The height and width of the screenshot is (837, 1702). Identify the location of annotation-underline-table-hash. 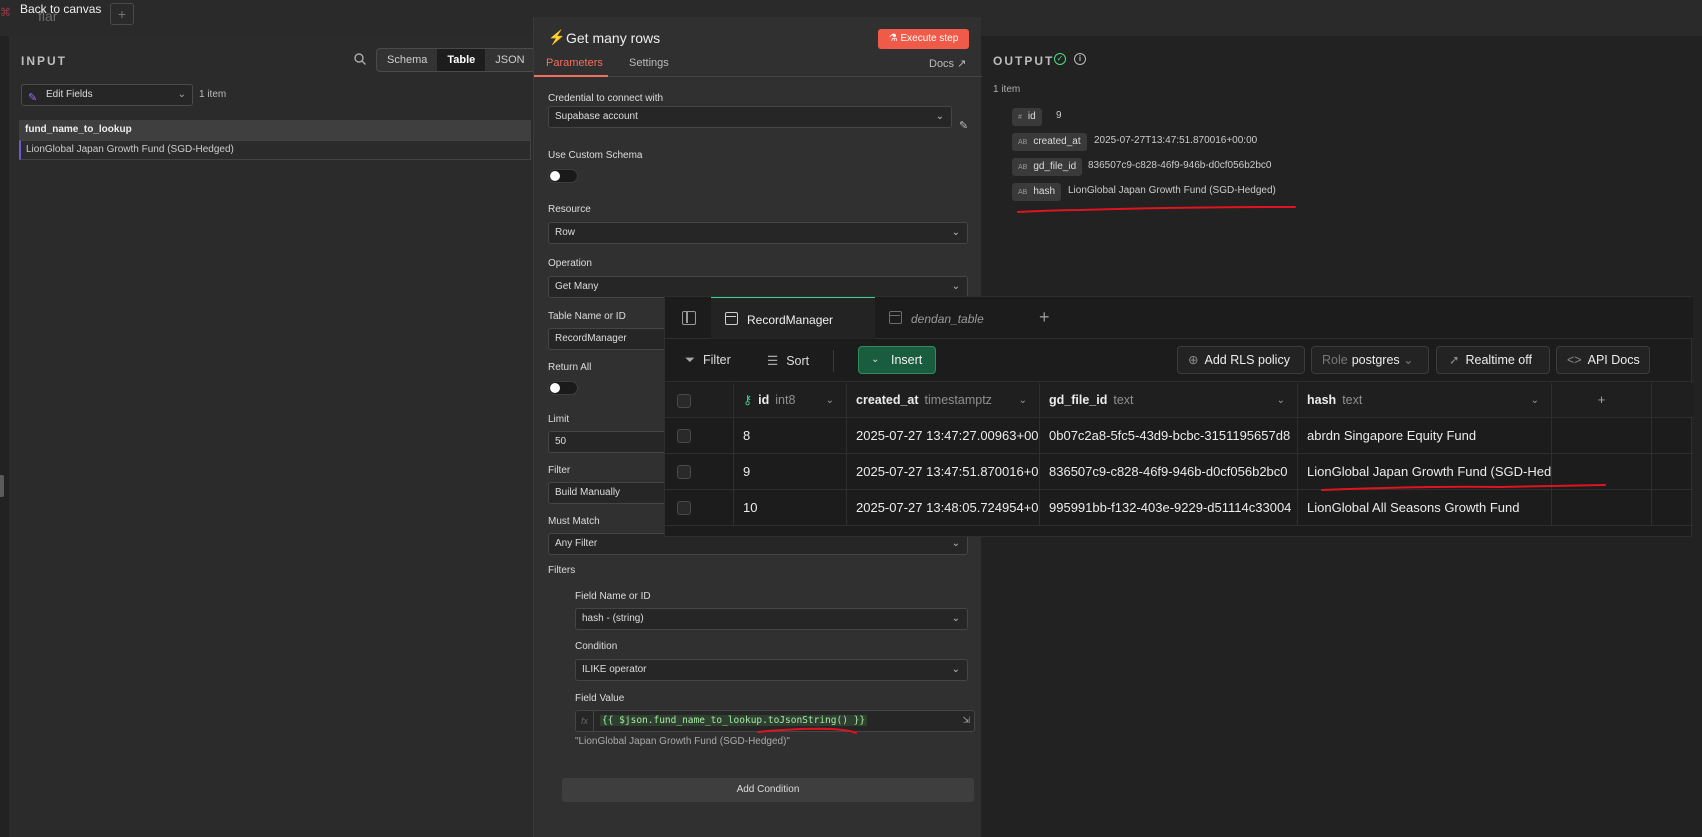
(1463, 487).